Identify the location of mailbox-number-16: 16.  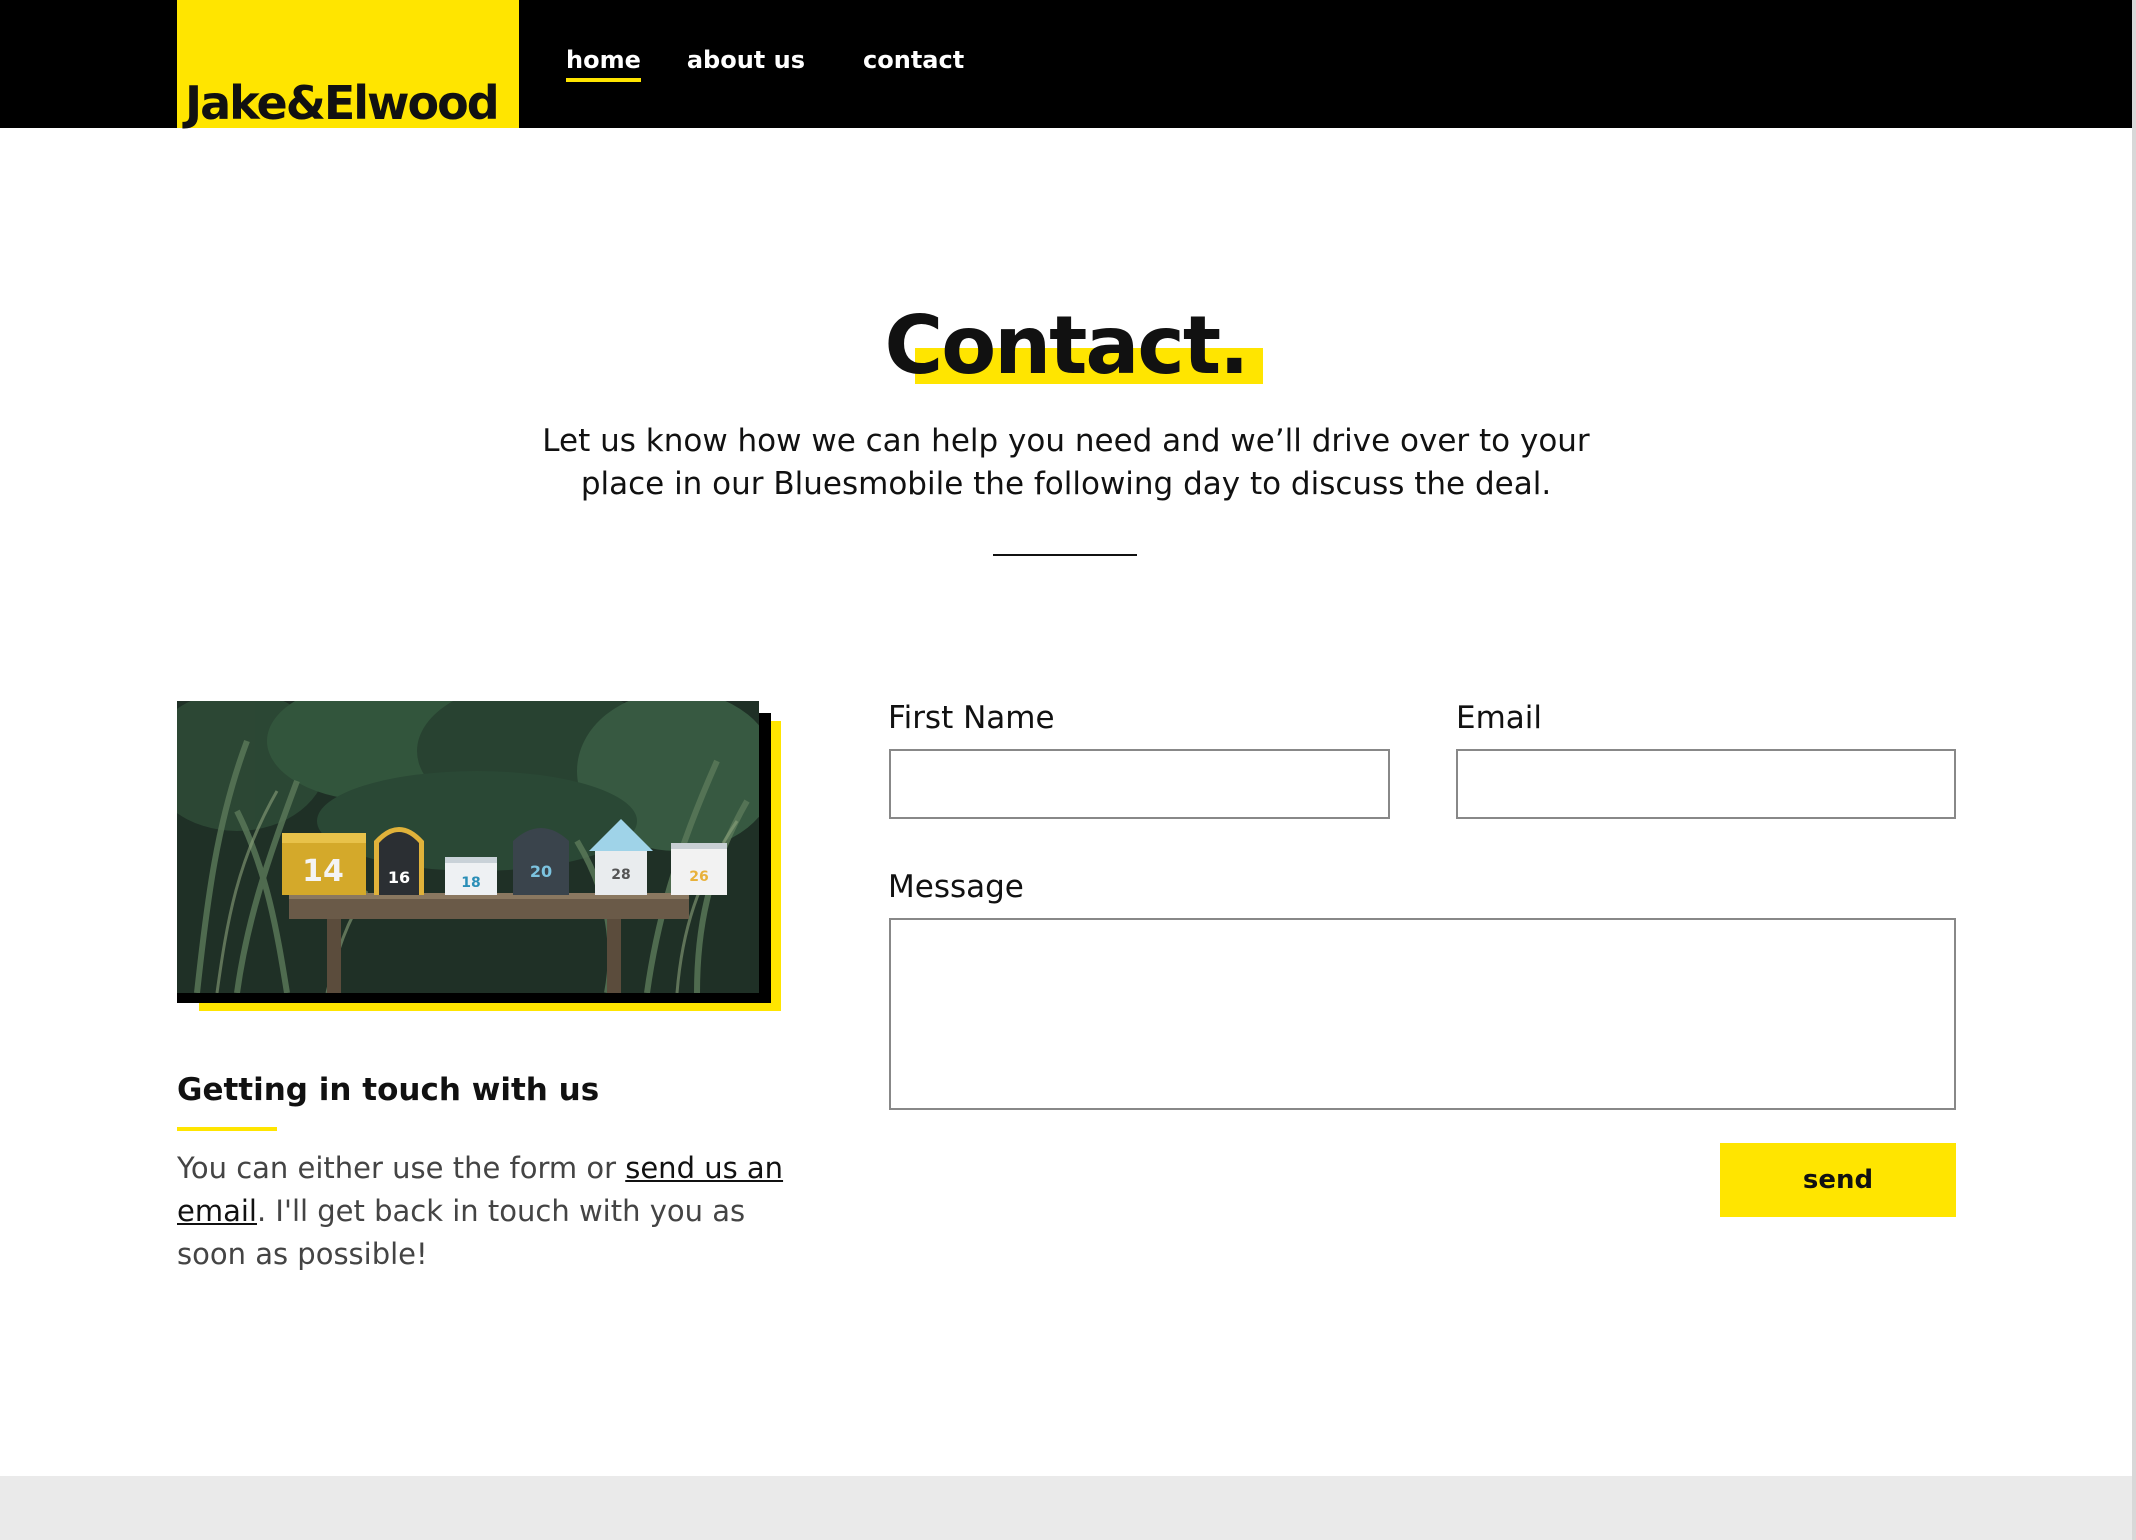
(399, 877).